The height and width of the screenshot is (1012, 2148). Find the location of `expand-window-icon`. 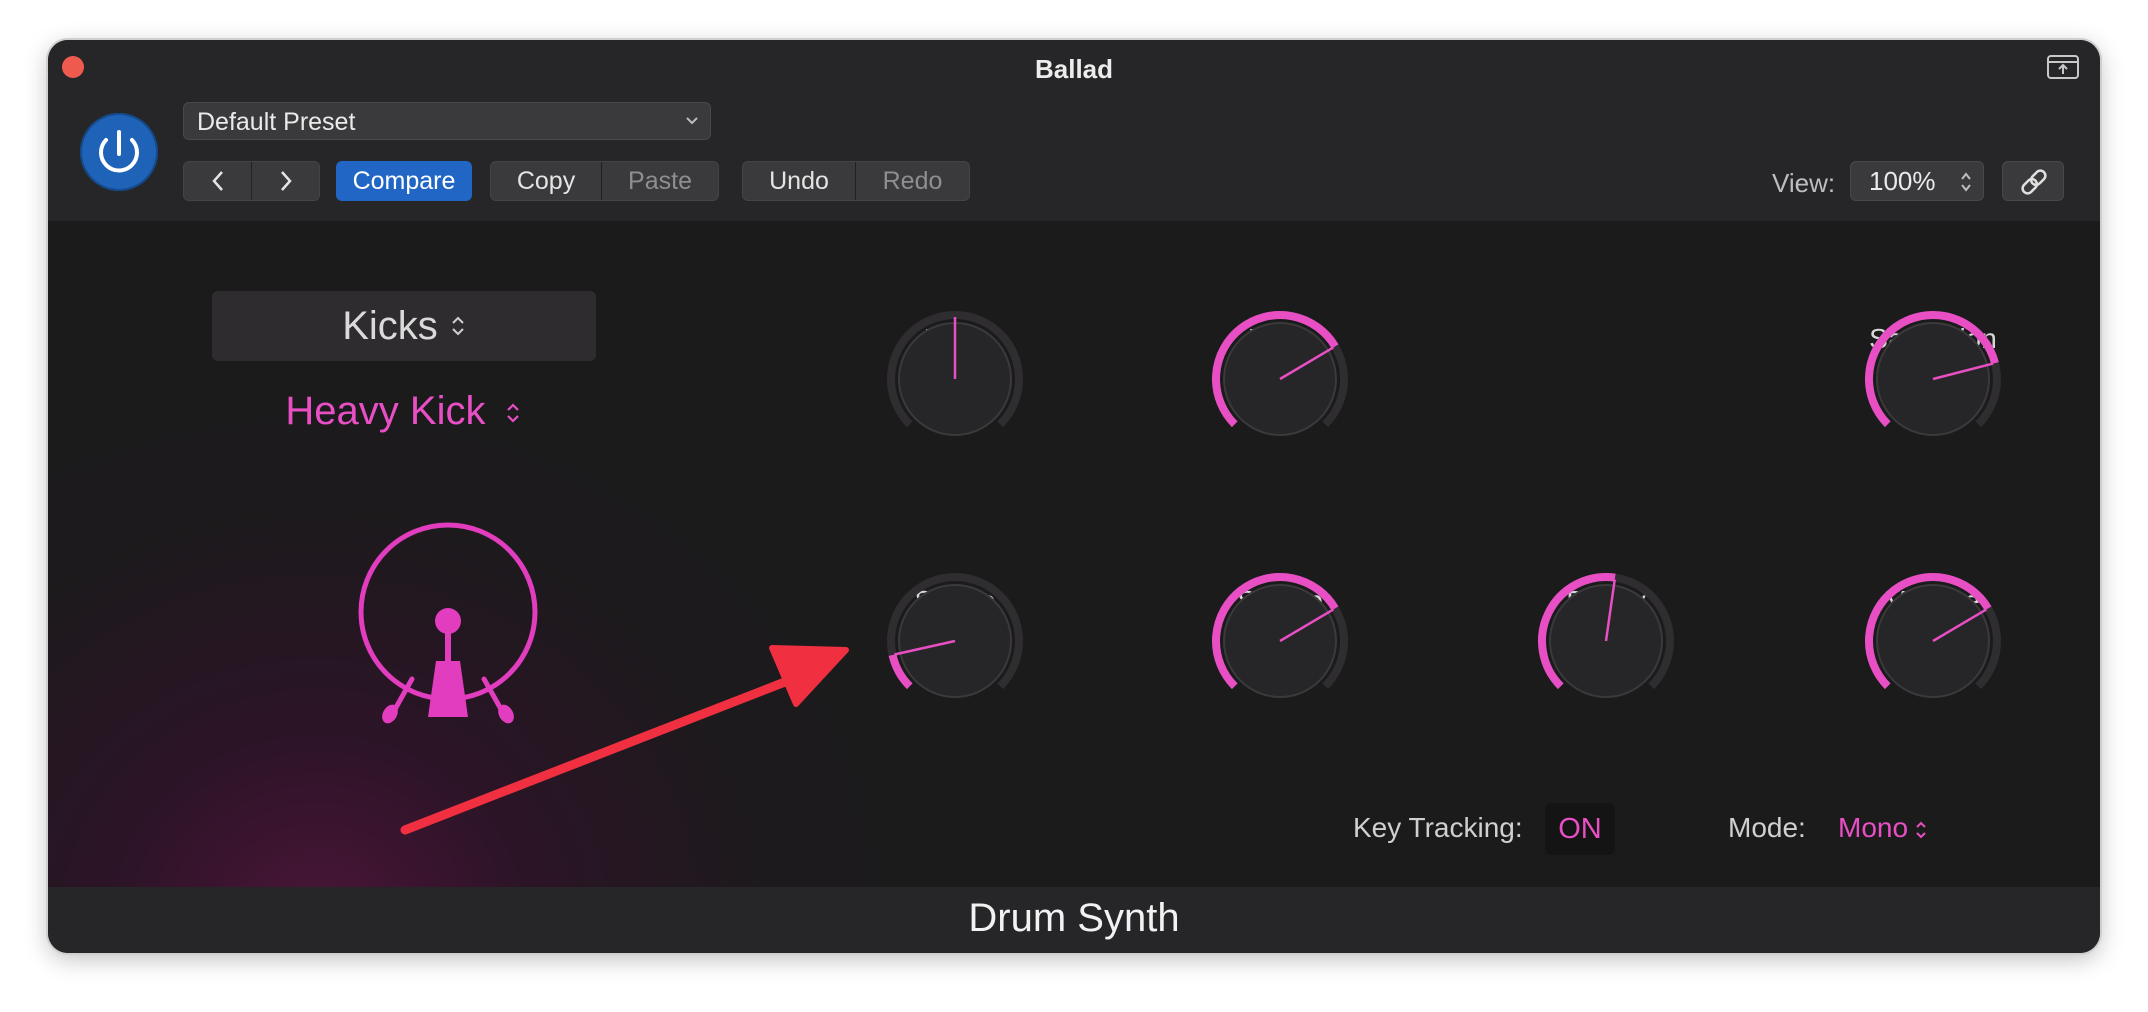

expand-window-icon is located at coordinates (2063, 67).